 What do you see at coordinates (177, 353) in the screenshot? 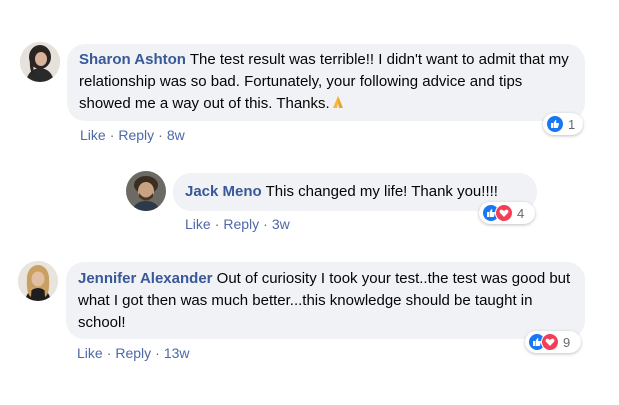
I see `timestamp: 13w` at bounding box center [177, 353].